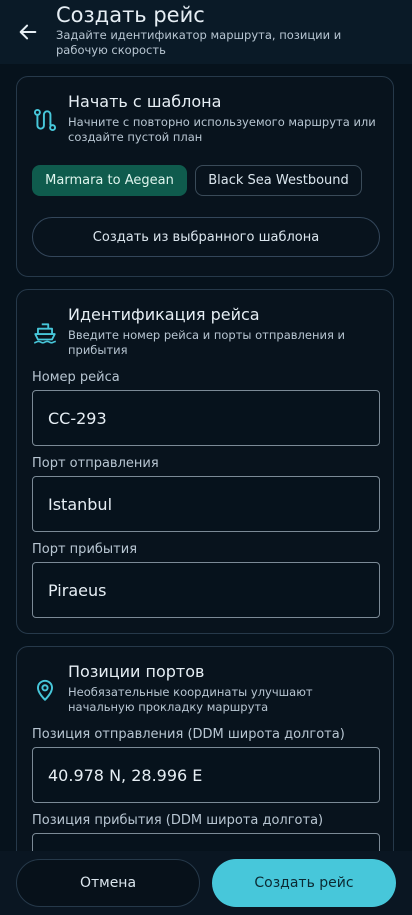 The image size is (412, 915). Describe the element at coordinates (136, 671) in the screenshot. I see `positions-card-title: Позиции портов` at that location.